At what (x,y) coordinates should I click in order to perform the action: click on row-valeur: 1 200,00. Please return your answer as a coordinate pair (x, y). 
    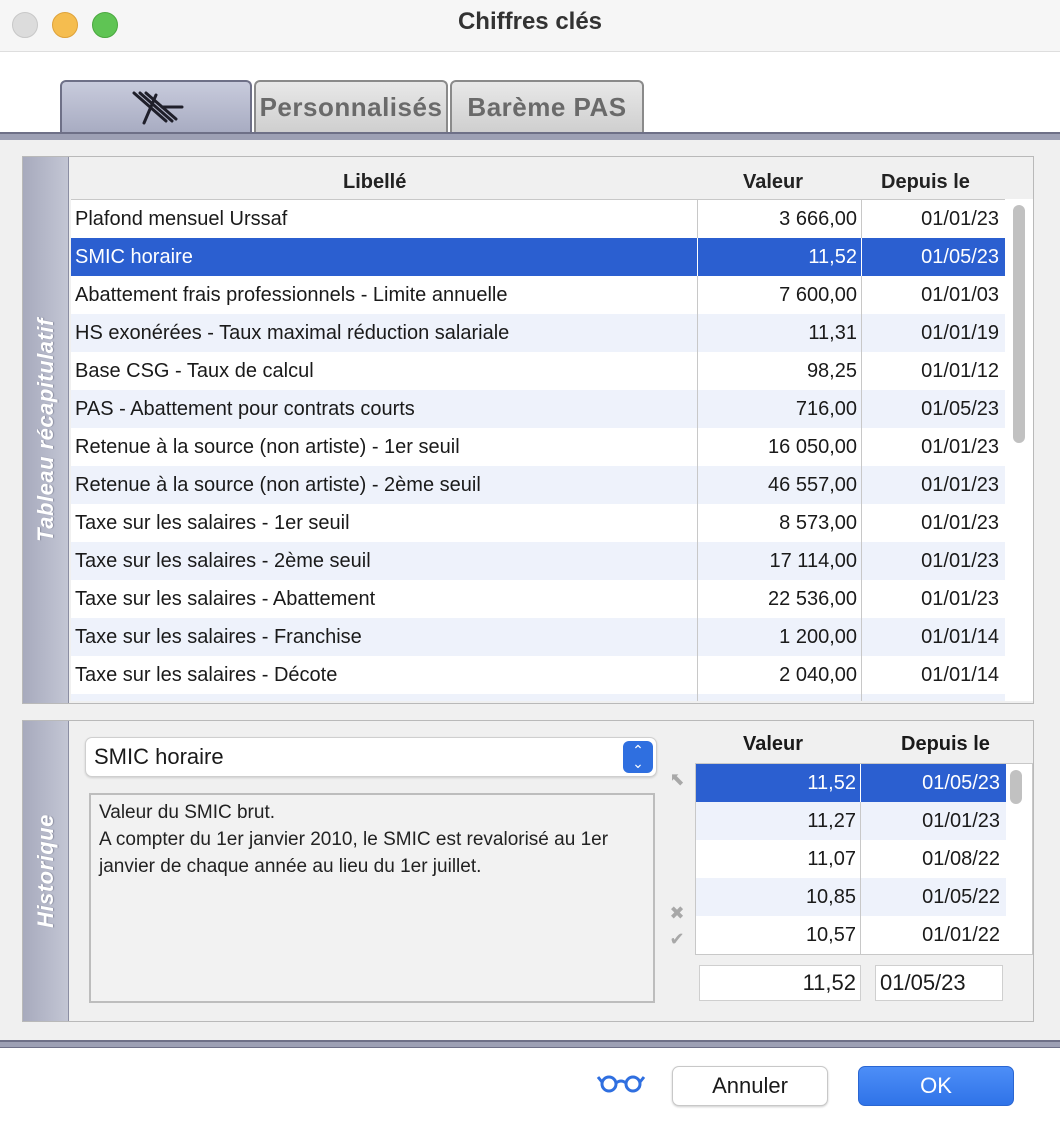
    Looking at the image, I should click on (779, 637).